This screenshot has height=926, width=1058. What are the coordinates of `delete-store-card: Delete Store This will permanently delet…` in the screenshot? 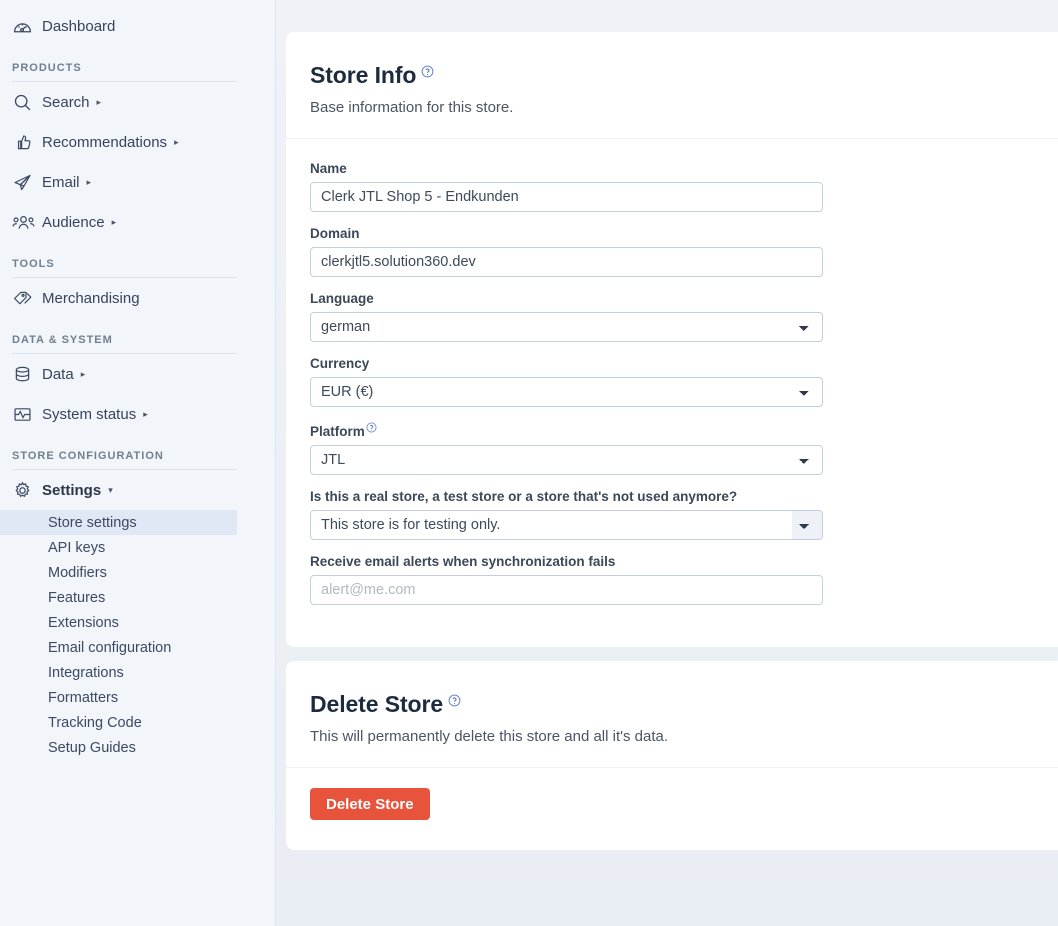 It's located at (672, 755).